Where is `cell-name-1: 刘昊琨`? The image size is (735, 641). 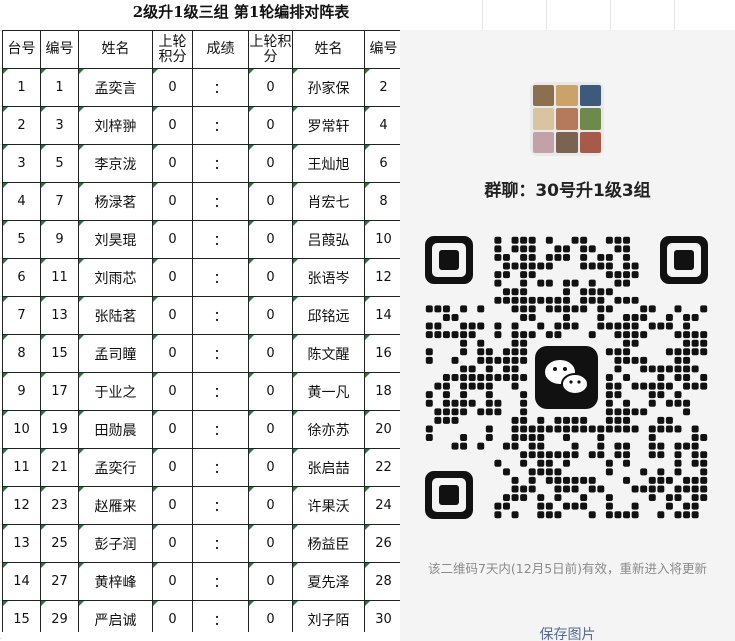
cell-name-1: 刘昊琨 is located at coordinates (115, 239).